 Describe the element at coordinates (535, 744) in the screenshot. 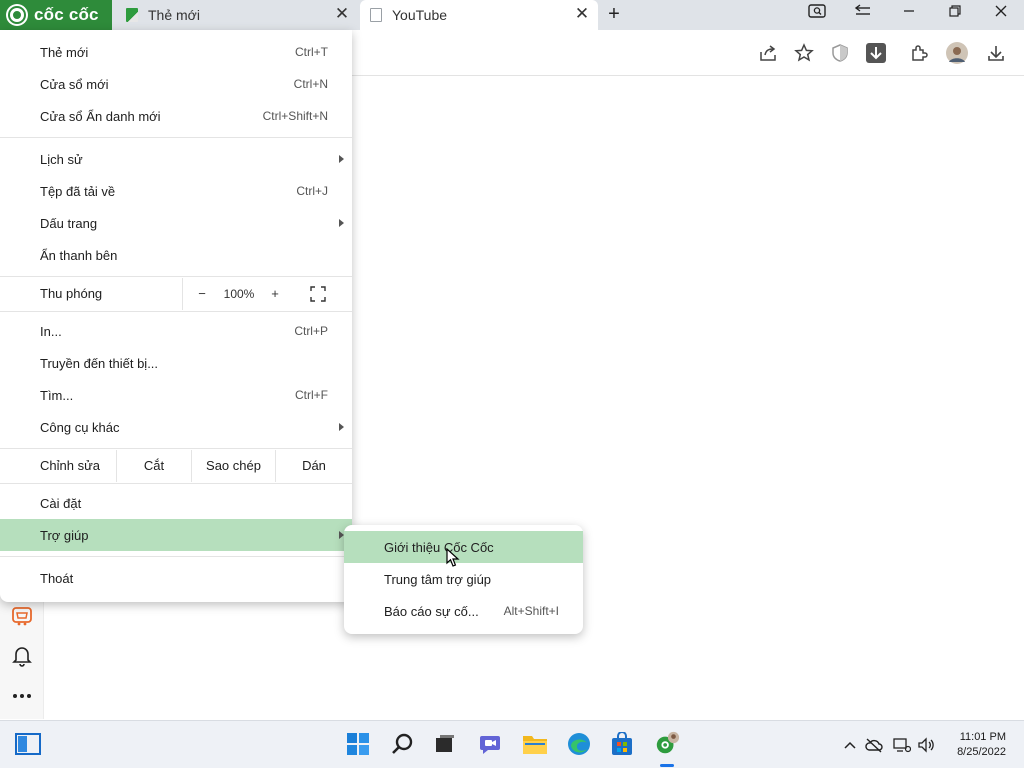

I see `file-explorer-icon` at that location.